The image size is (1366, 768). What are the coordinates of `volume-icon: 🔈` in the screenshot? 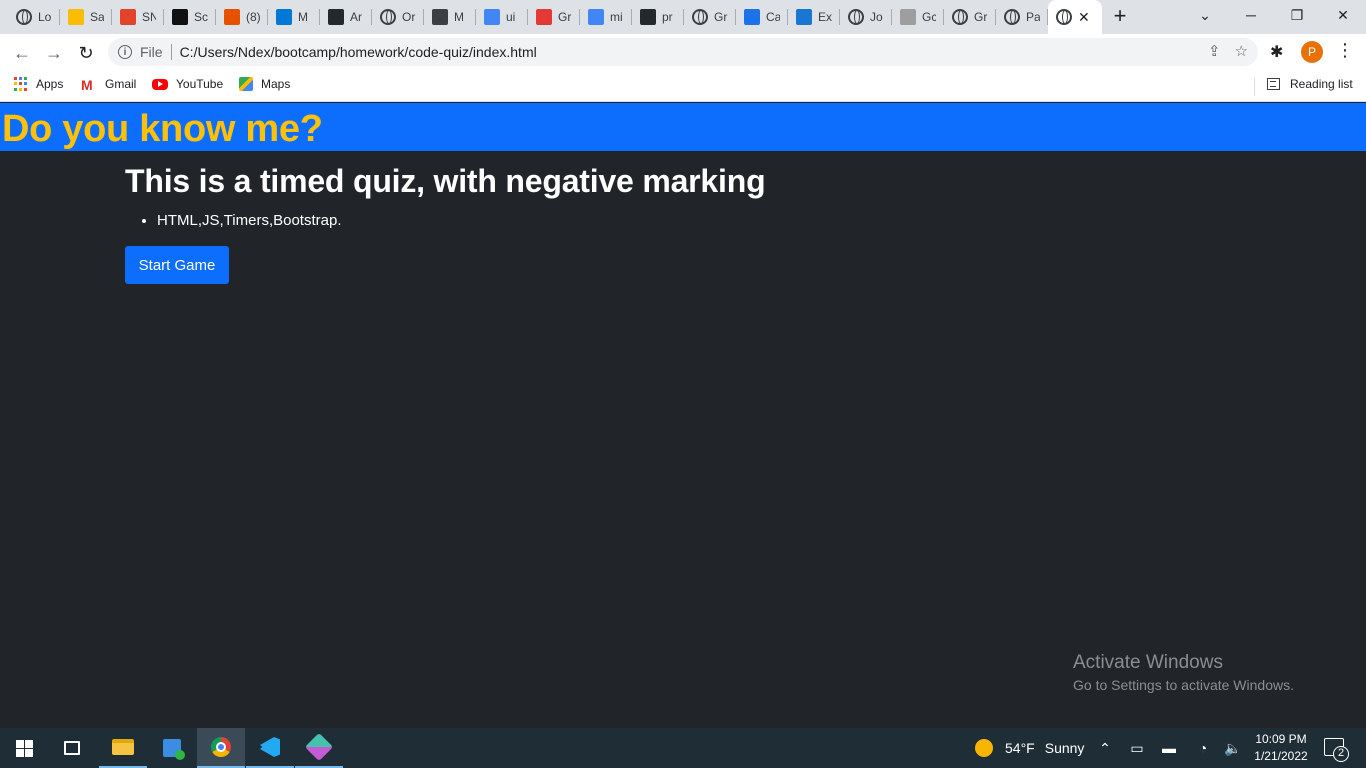 It's located at (1233, 748).